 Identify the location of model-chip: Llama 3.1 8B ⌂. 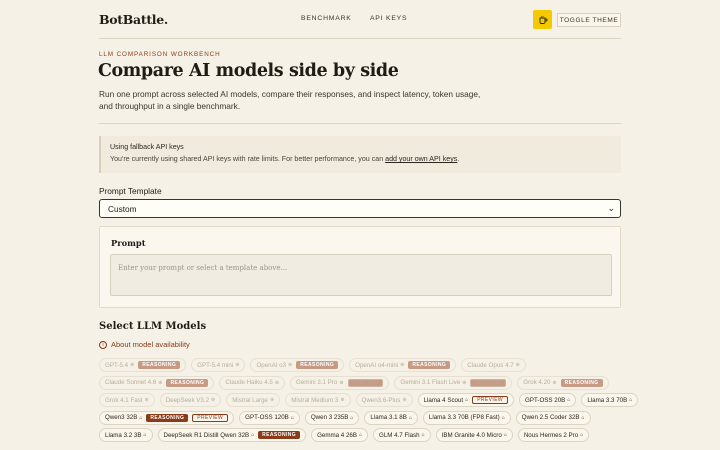
(391, 417).